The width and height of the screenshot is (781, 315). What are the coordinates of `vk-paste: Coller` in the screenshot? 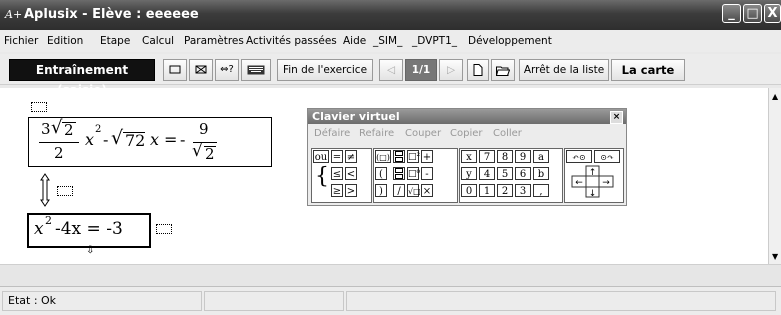 It's located at (507, 133).